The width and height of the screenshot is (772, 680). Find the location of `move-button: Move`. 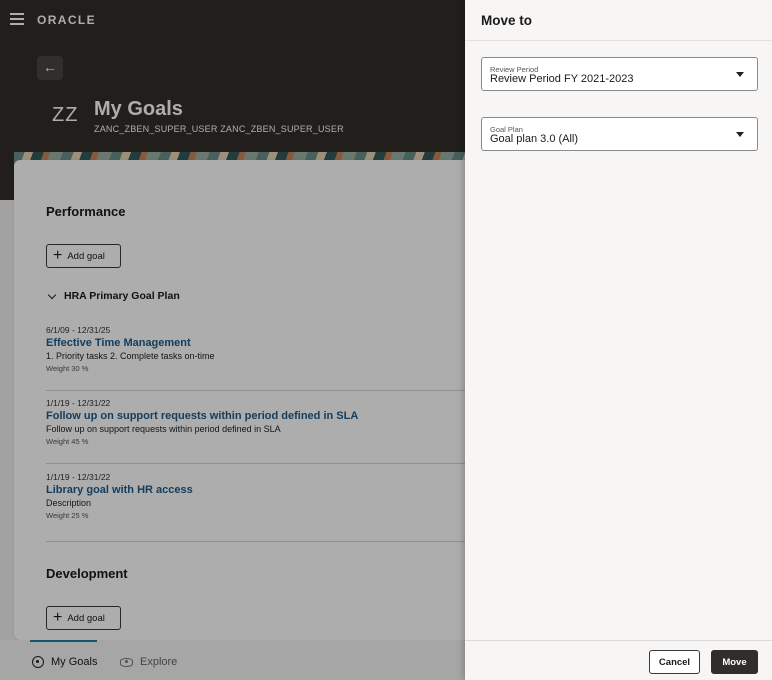

move-button: Move is located at coordinates (734, 662).